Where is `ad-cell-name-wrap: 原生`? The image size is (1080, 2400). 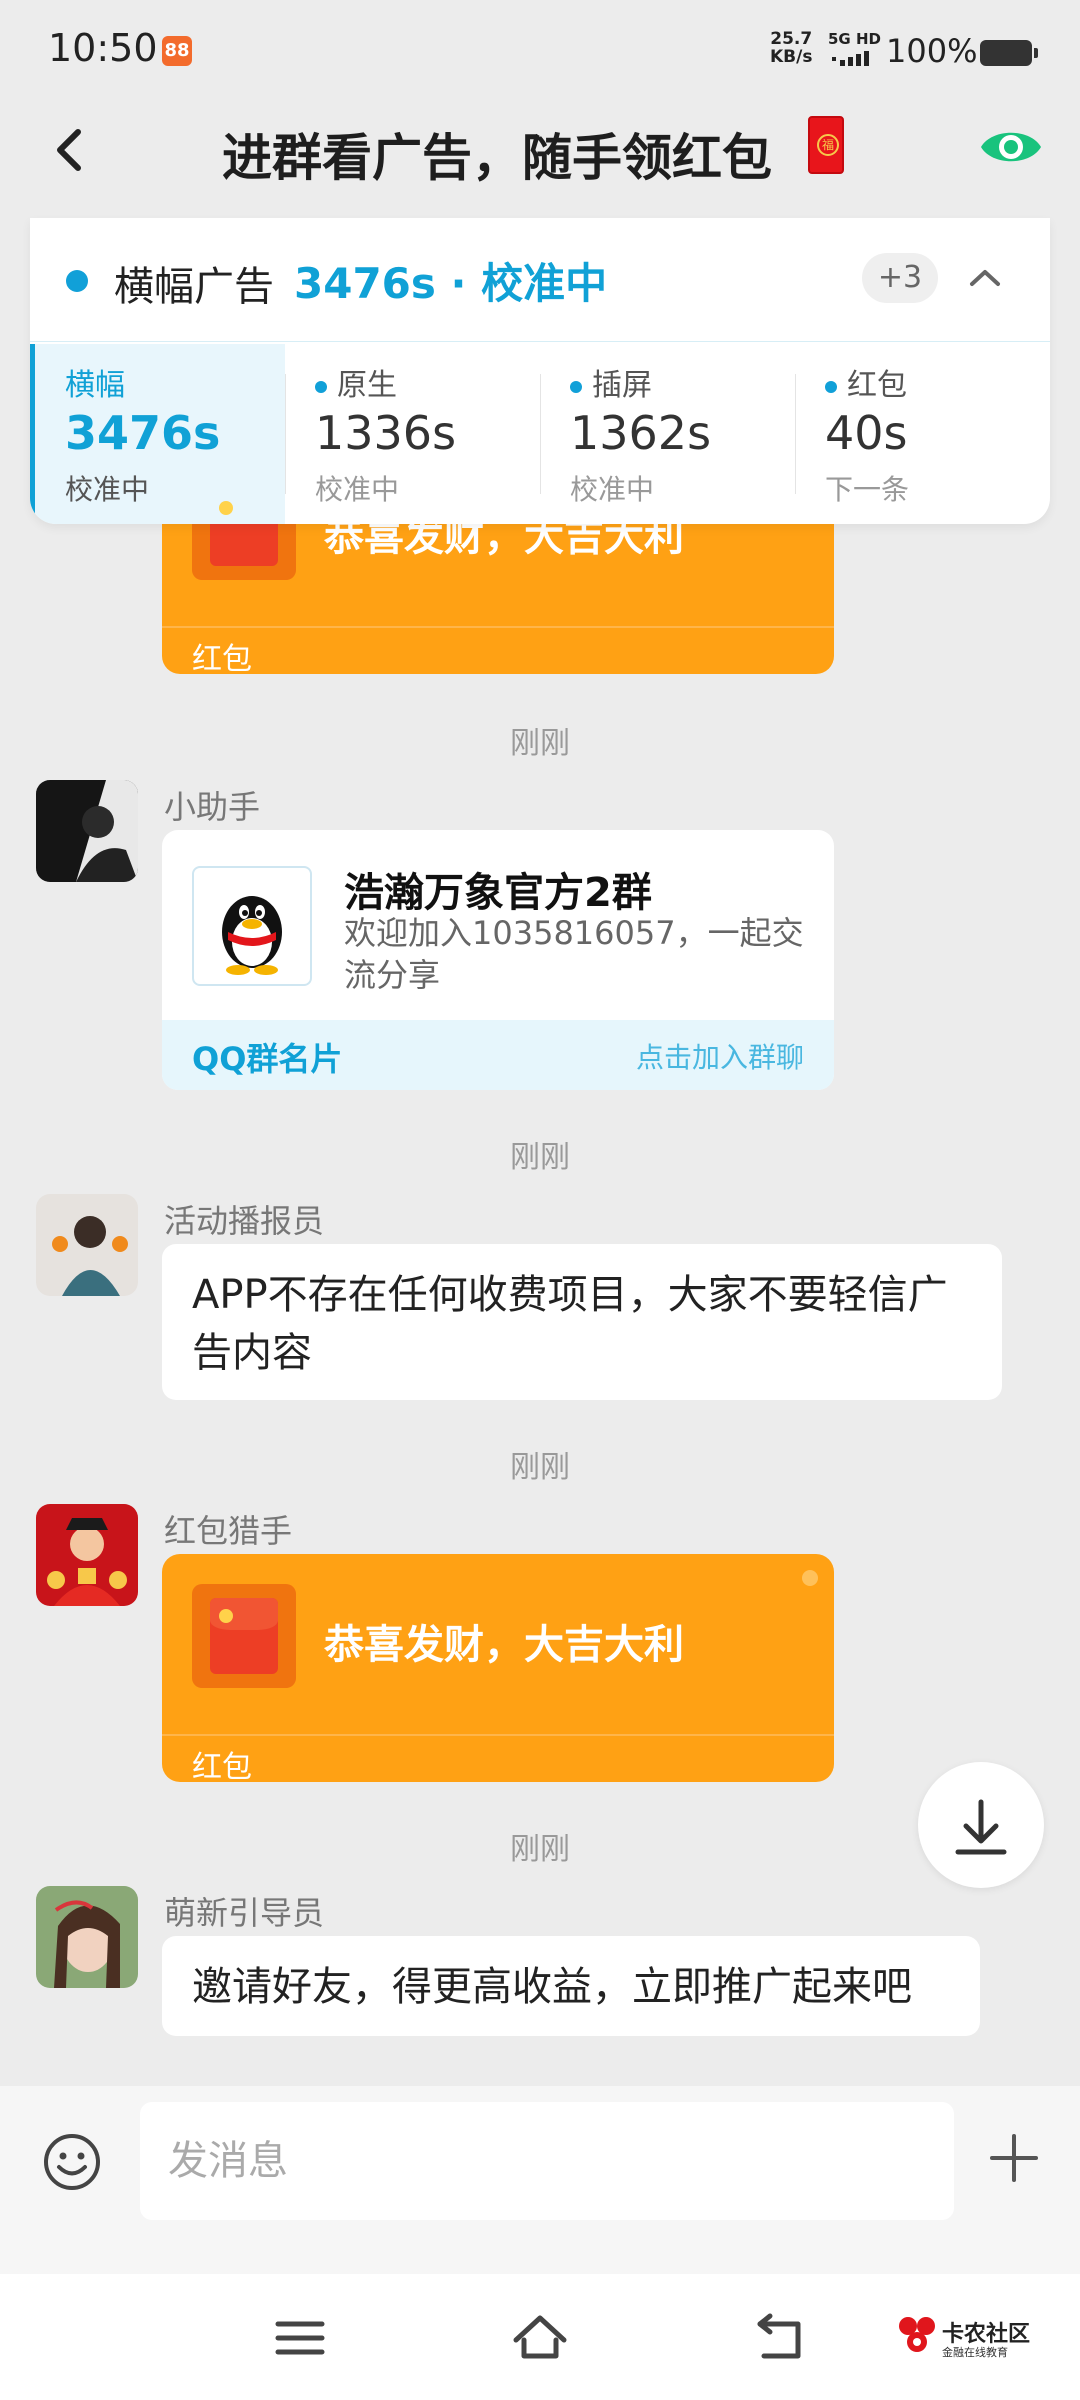 ad-cell-name-wrap: 原生 is located at coordinates (356, 382).